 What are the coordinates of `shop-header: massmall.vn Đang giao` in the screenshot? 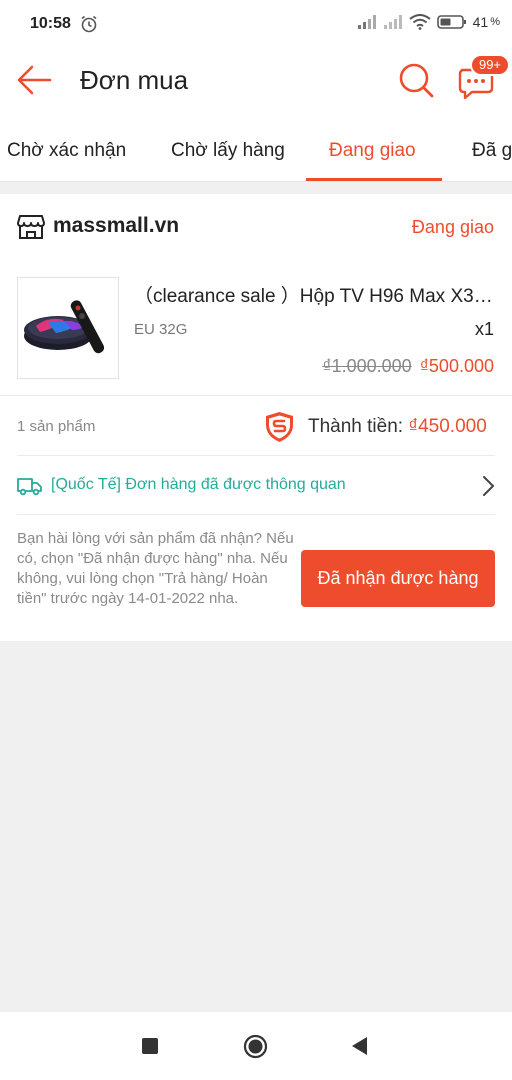 It's located at (256, 227).